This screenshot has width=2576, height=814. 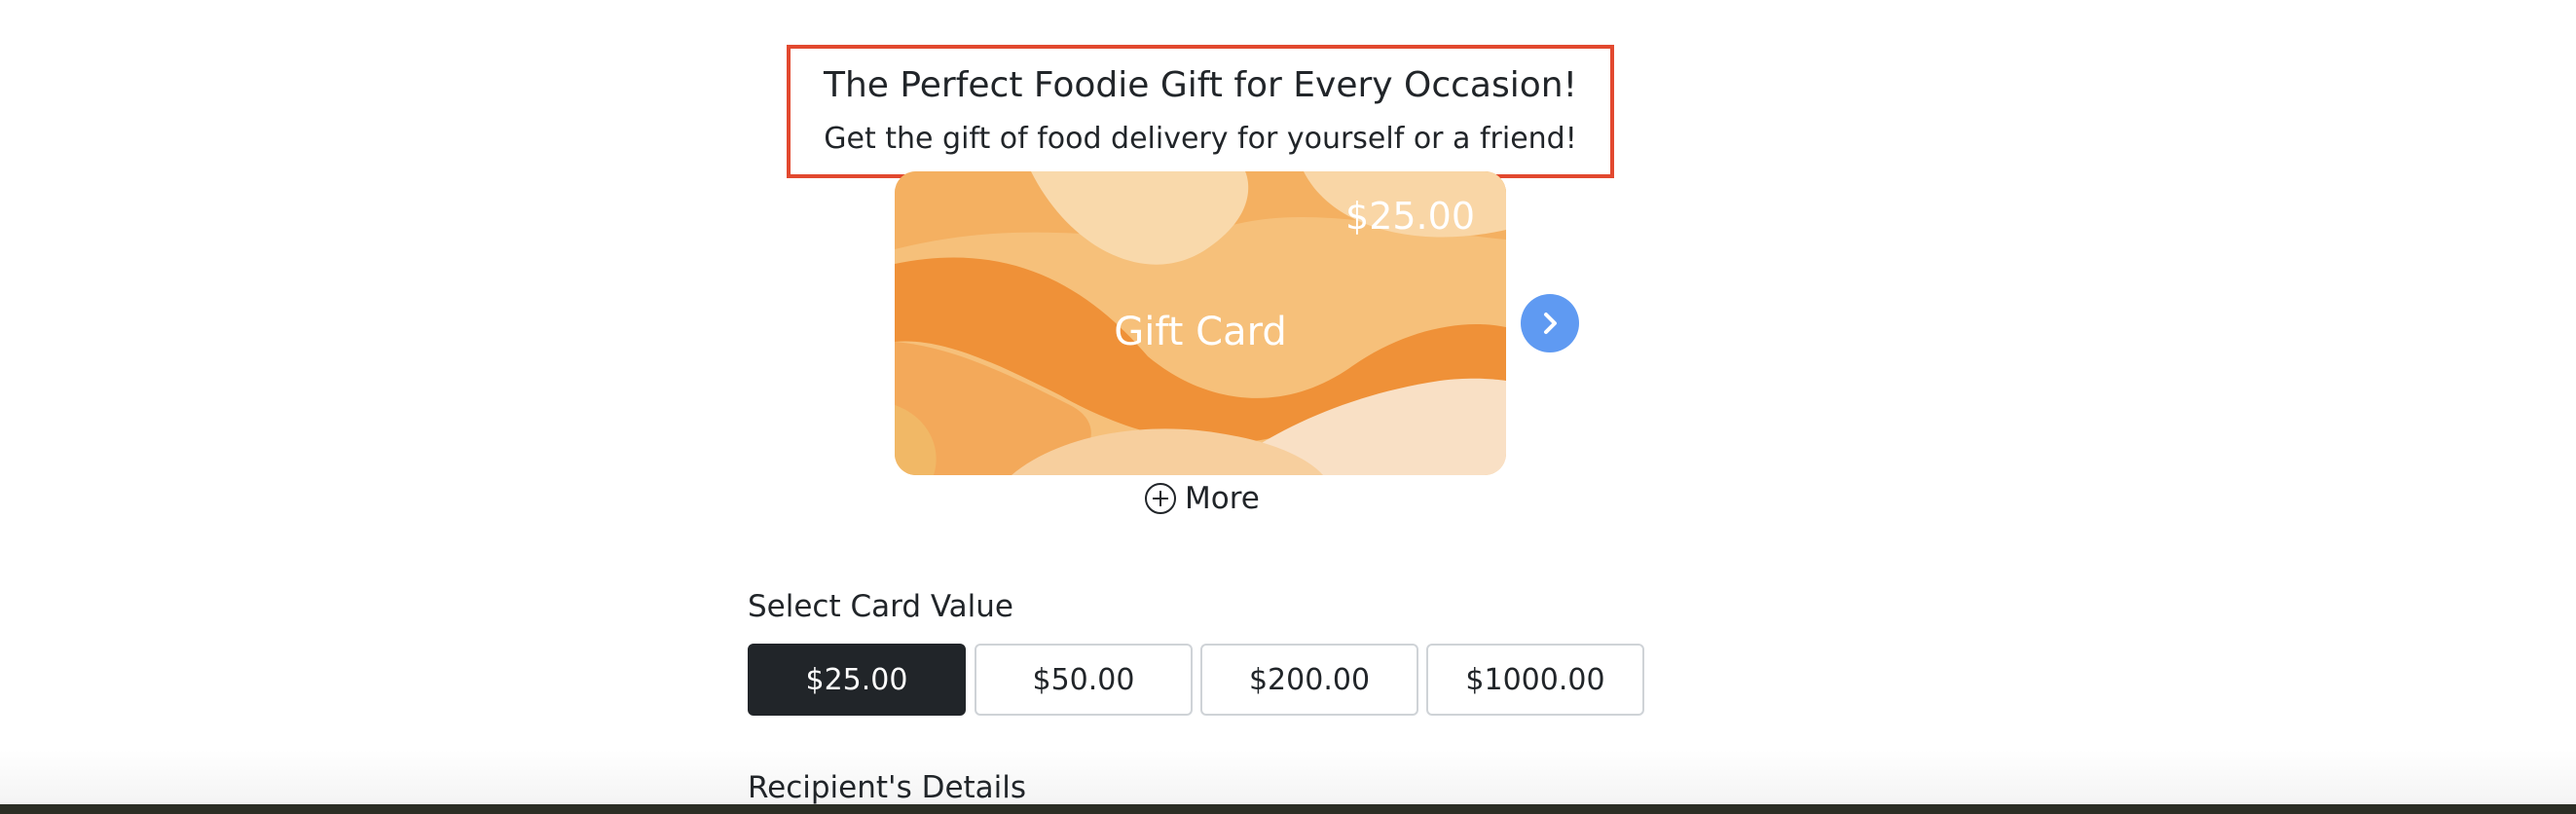 I want to click on recipient-details-label: Recipient's Details, so click(x=887, y=787).